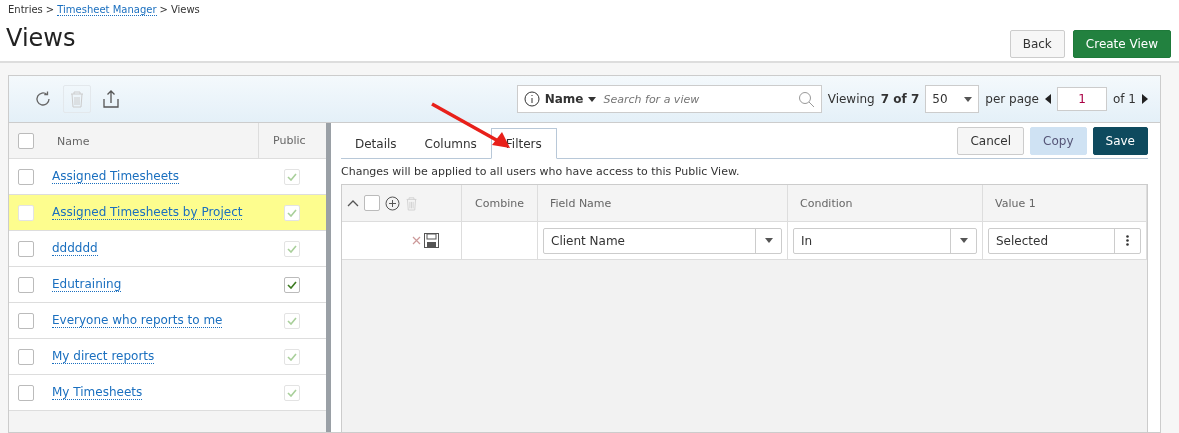 This screenshot has width=1179, height=433. I want to click on copy-button: Copy, so click(1058, 140).